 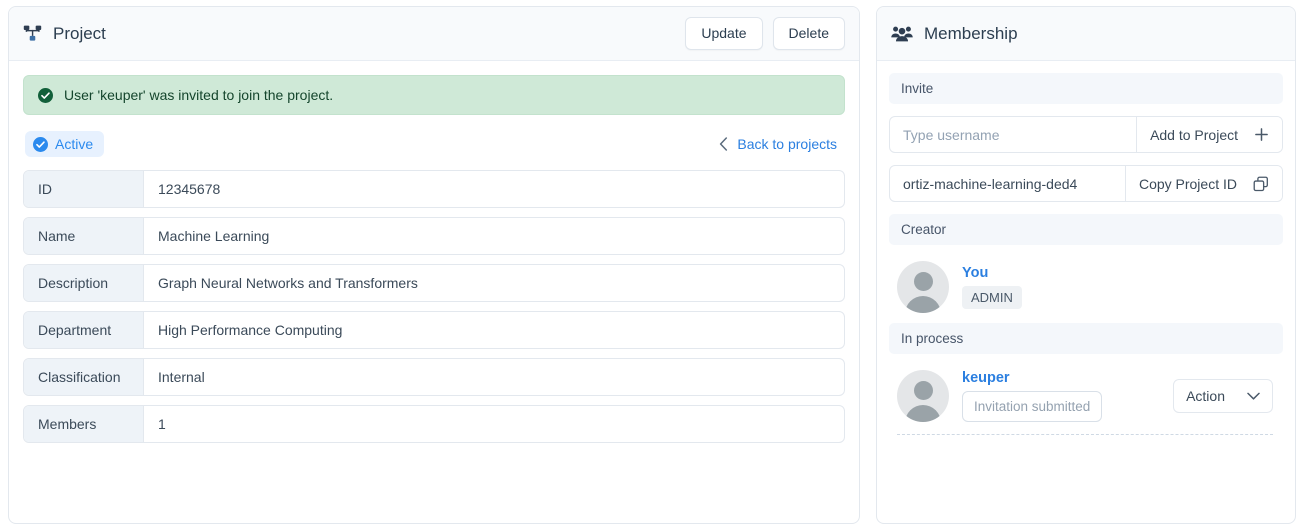 What do you see at coordinates (434, 34) in the screenshot?
I see `project-panel-header: Project Update Delete` at bounding box center [434, 34].